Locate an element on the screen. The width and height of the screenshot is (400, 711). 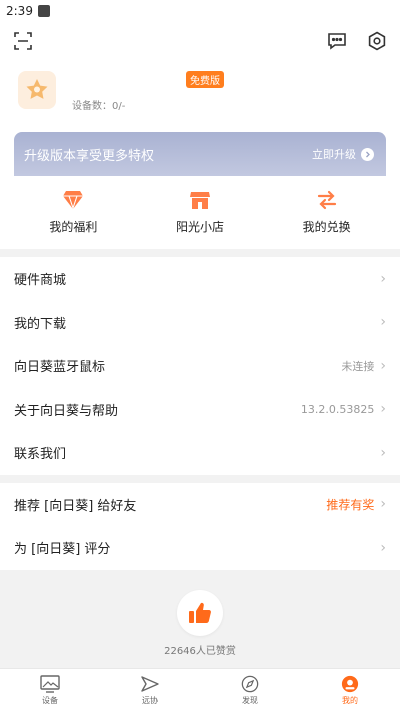
toolbar is located at coordinates (200, 41).